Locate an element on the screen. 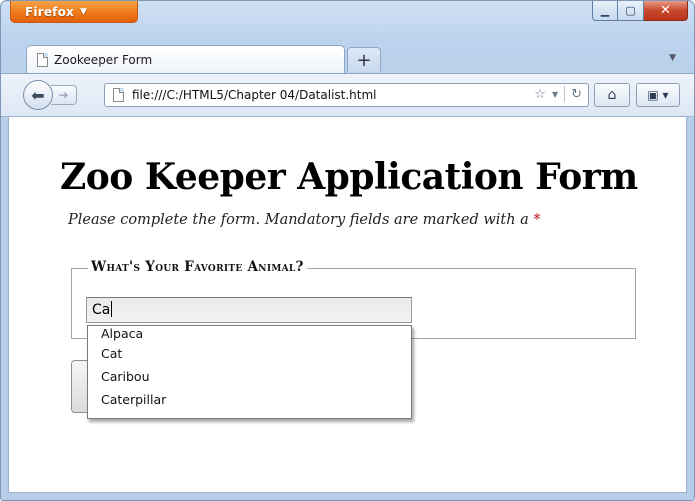  firefox-menu-label: Firefox is located at coordinates (49, 11).